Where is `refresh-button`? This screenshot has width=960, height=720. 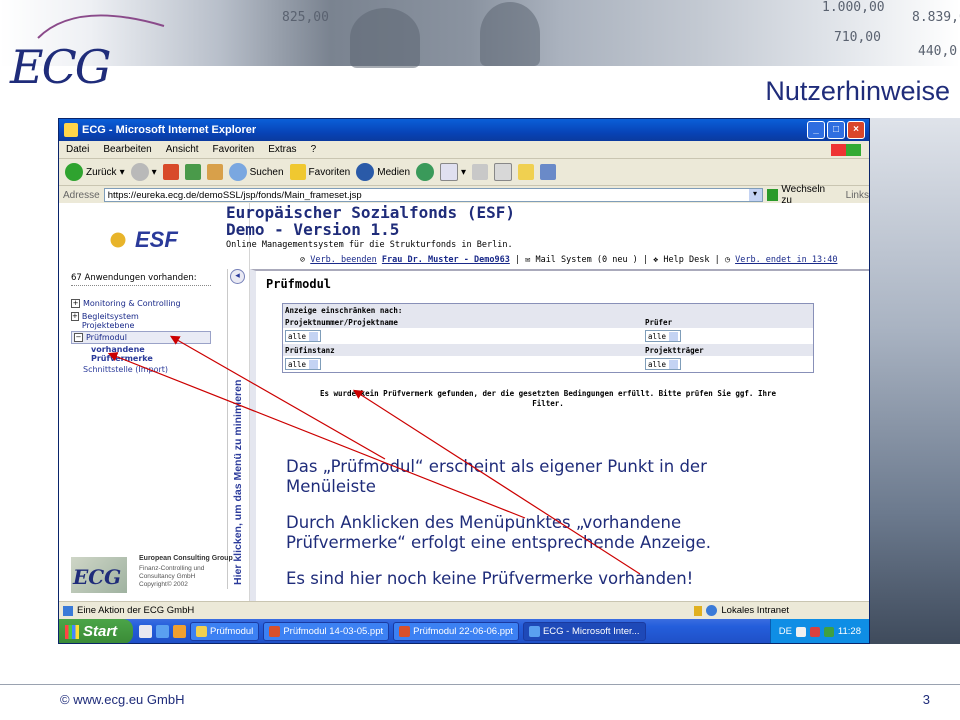 refresh-button is located at coordinates (192, 172).